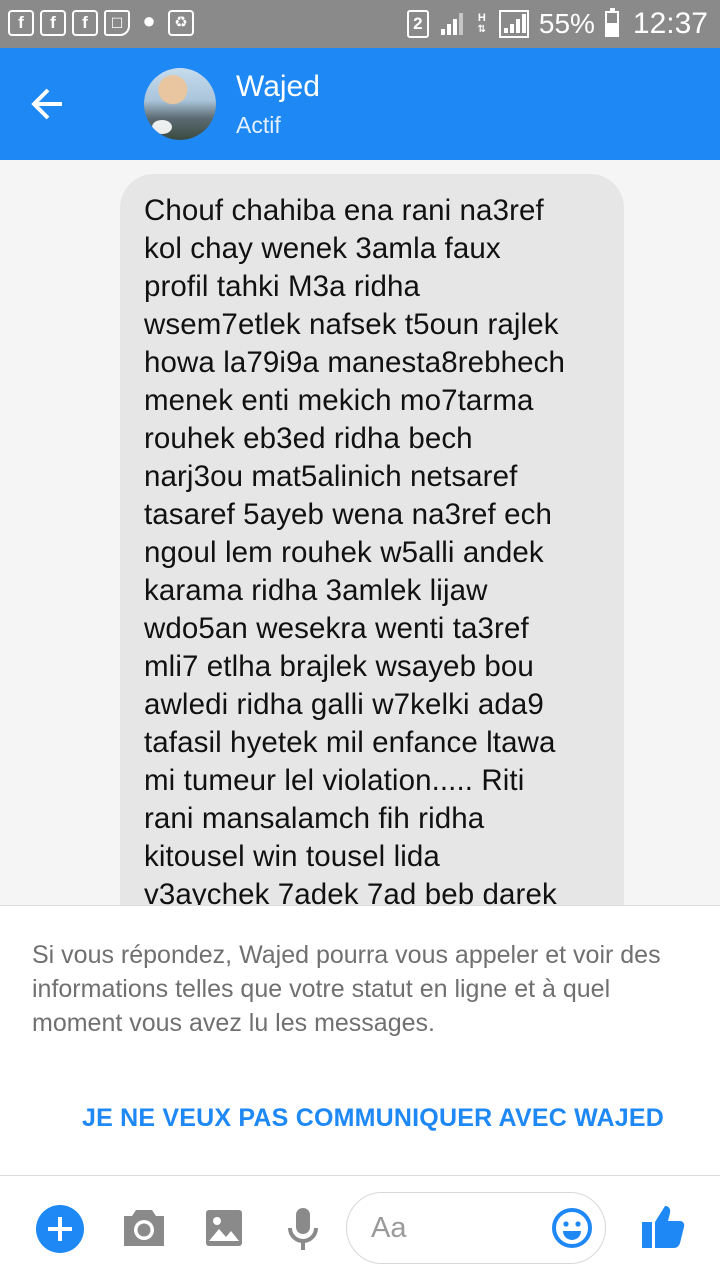  What do you see at coordinates (258, 125) in the screenshot?
I see `contact-status: Actif` at bounding box center [258, 125].